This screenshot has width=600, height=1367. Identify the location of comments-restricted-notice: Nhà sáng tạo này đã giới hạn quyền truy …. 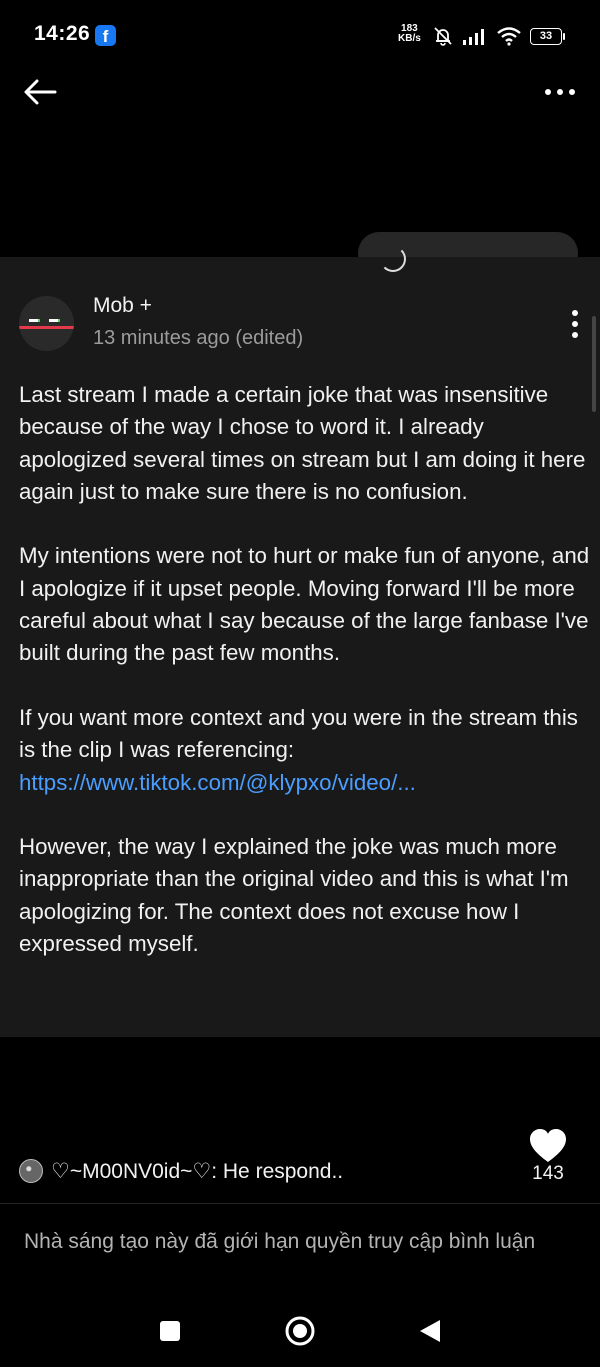
(280, 1241).